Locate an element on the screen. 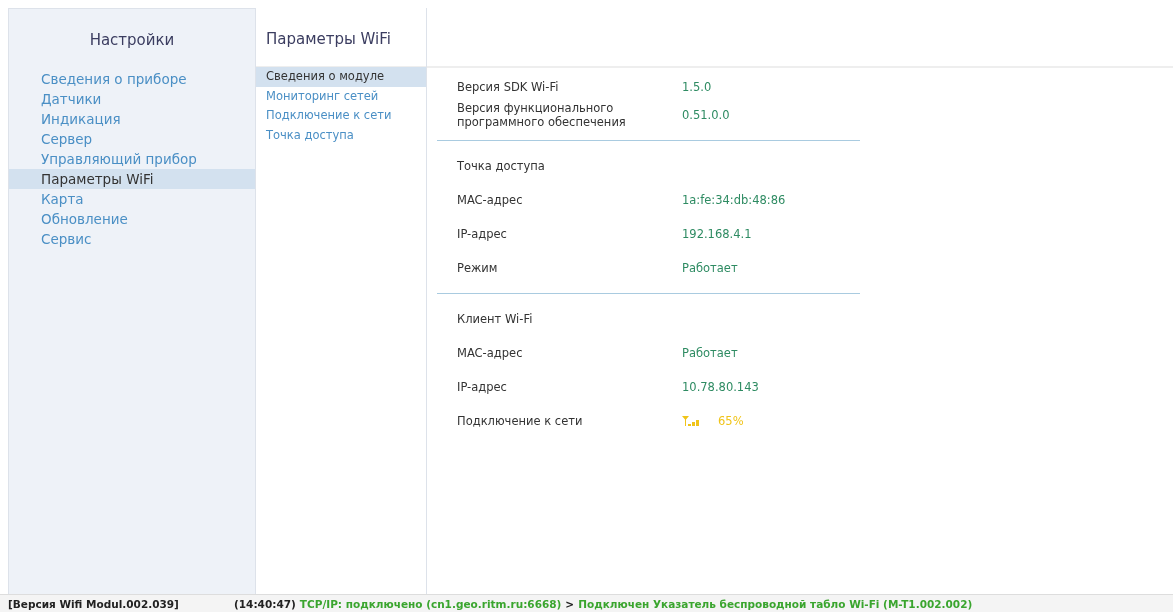 The image size is (1173, 612). field-value: 1a:fe:34:db:48:86 is located at coordinates (734, 200).